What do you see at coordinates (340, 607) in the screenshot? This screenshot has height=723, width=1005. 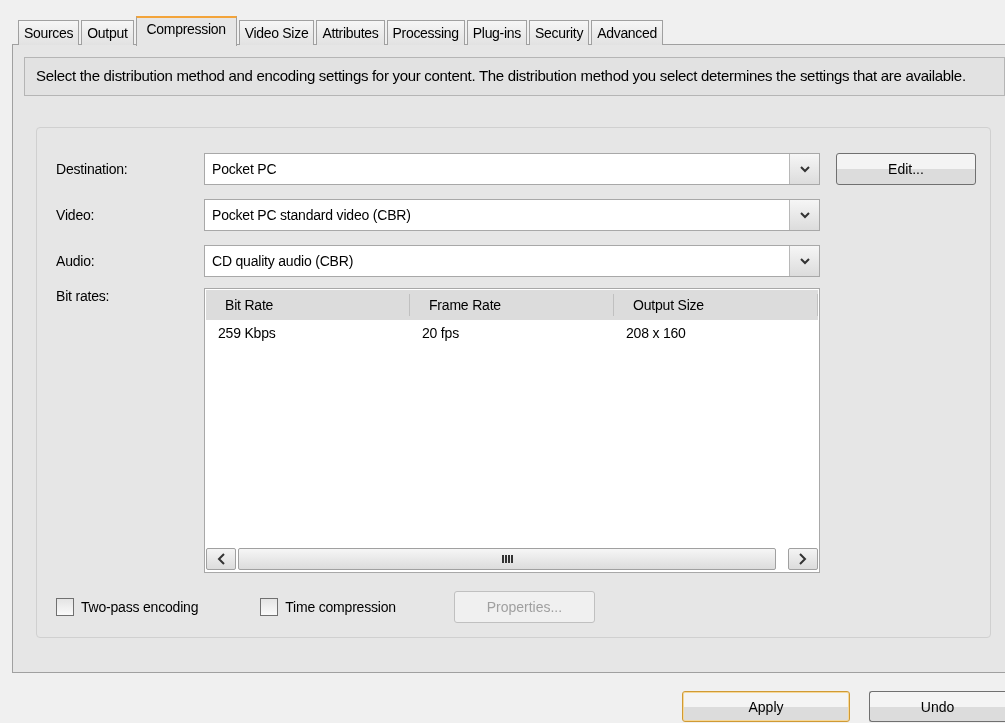 I see `checkbox-label: Time compression` at bounding box center [340, 607].